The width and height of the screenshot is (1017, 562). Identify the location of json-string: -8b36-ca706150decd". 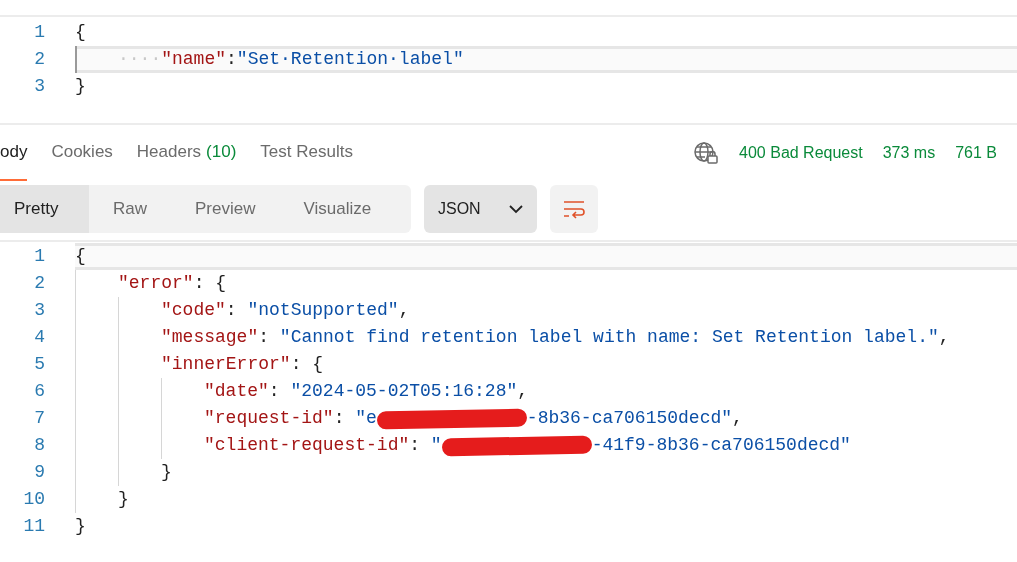
(629, 418).